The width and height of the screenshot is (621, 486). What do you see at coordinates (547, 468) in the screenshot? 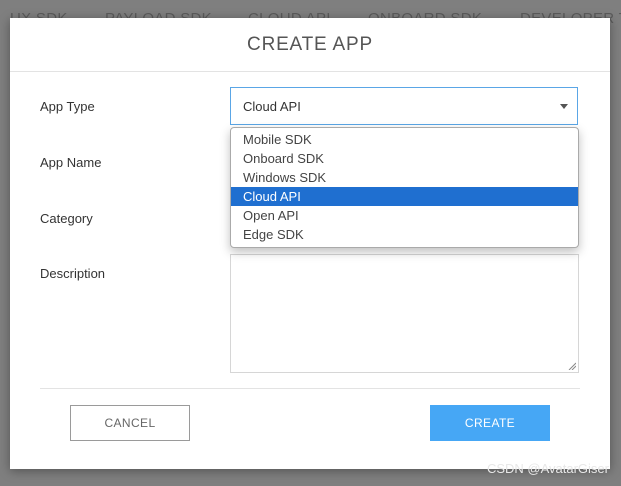
I see `watermark-text: CSDN @AvatarGiser` at bounding box center [547, 468].